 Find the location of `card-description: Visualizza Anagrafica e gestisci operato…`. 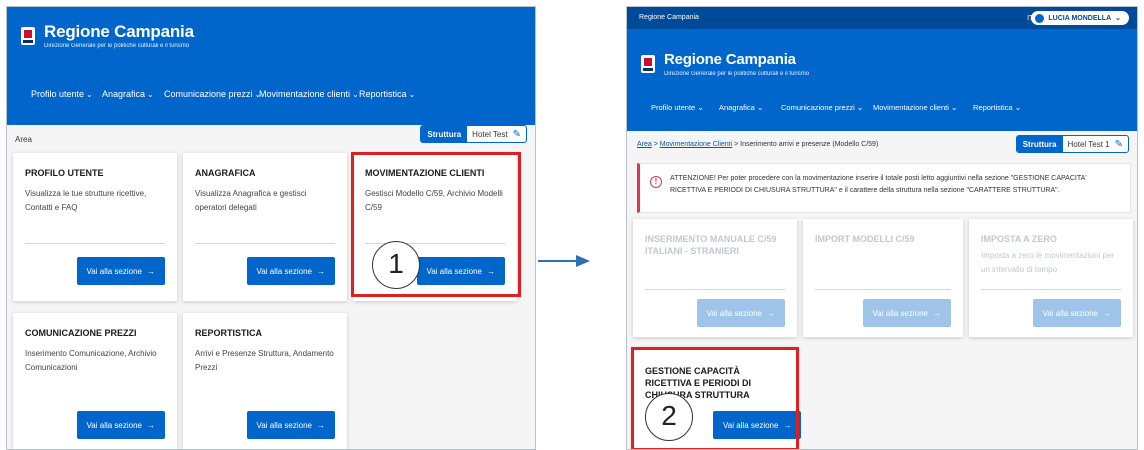

card-description: Visualizza Anagrafica e gestisci operato… is located at coordinates (251, 200).